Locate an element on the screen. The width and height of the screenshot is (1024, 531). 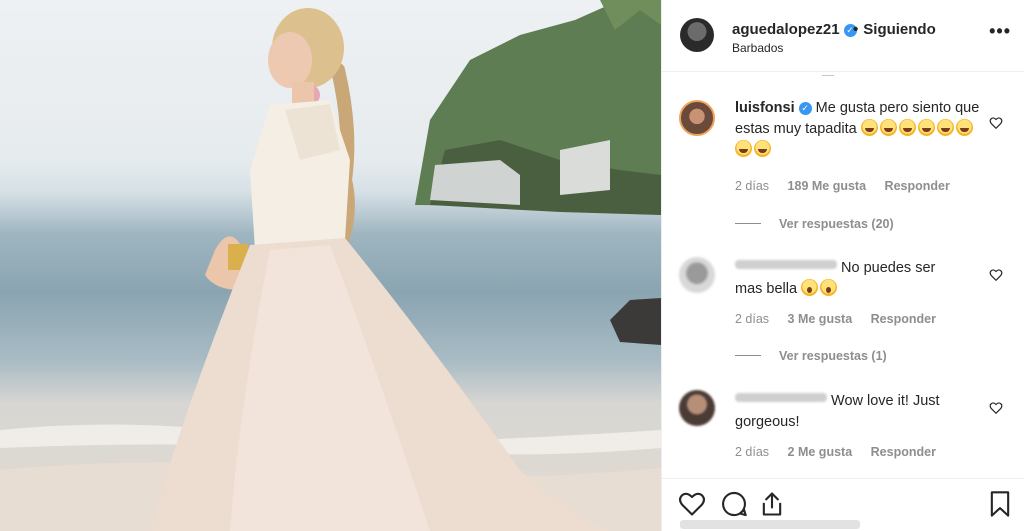
follow-status-button: • Siguiendo is located at coordinates (894, 29).